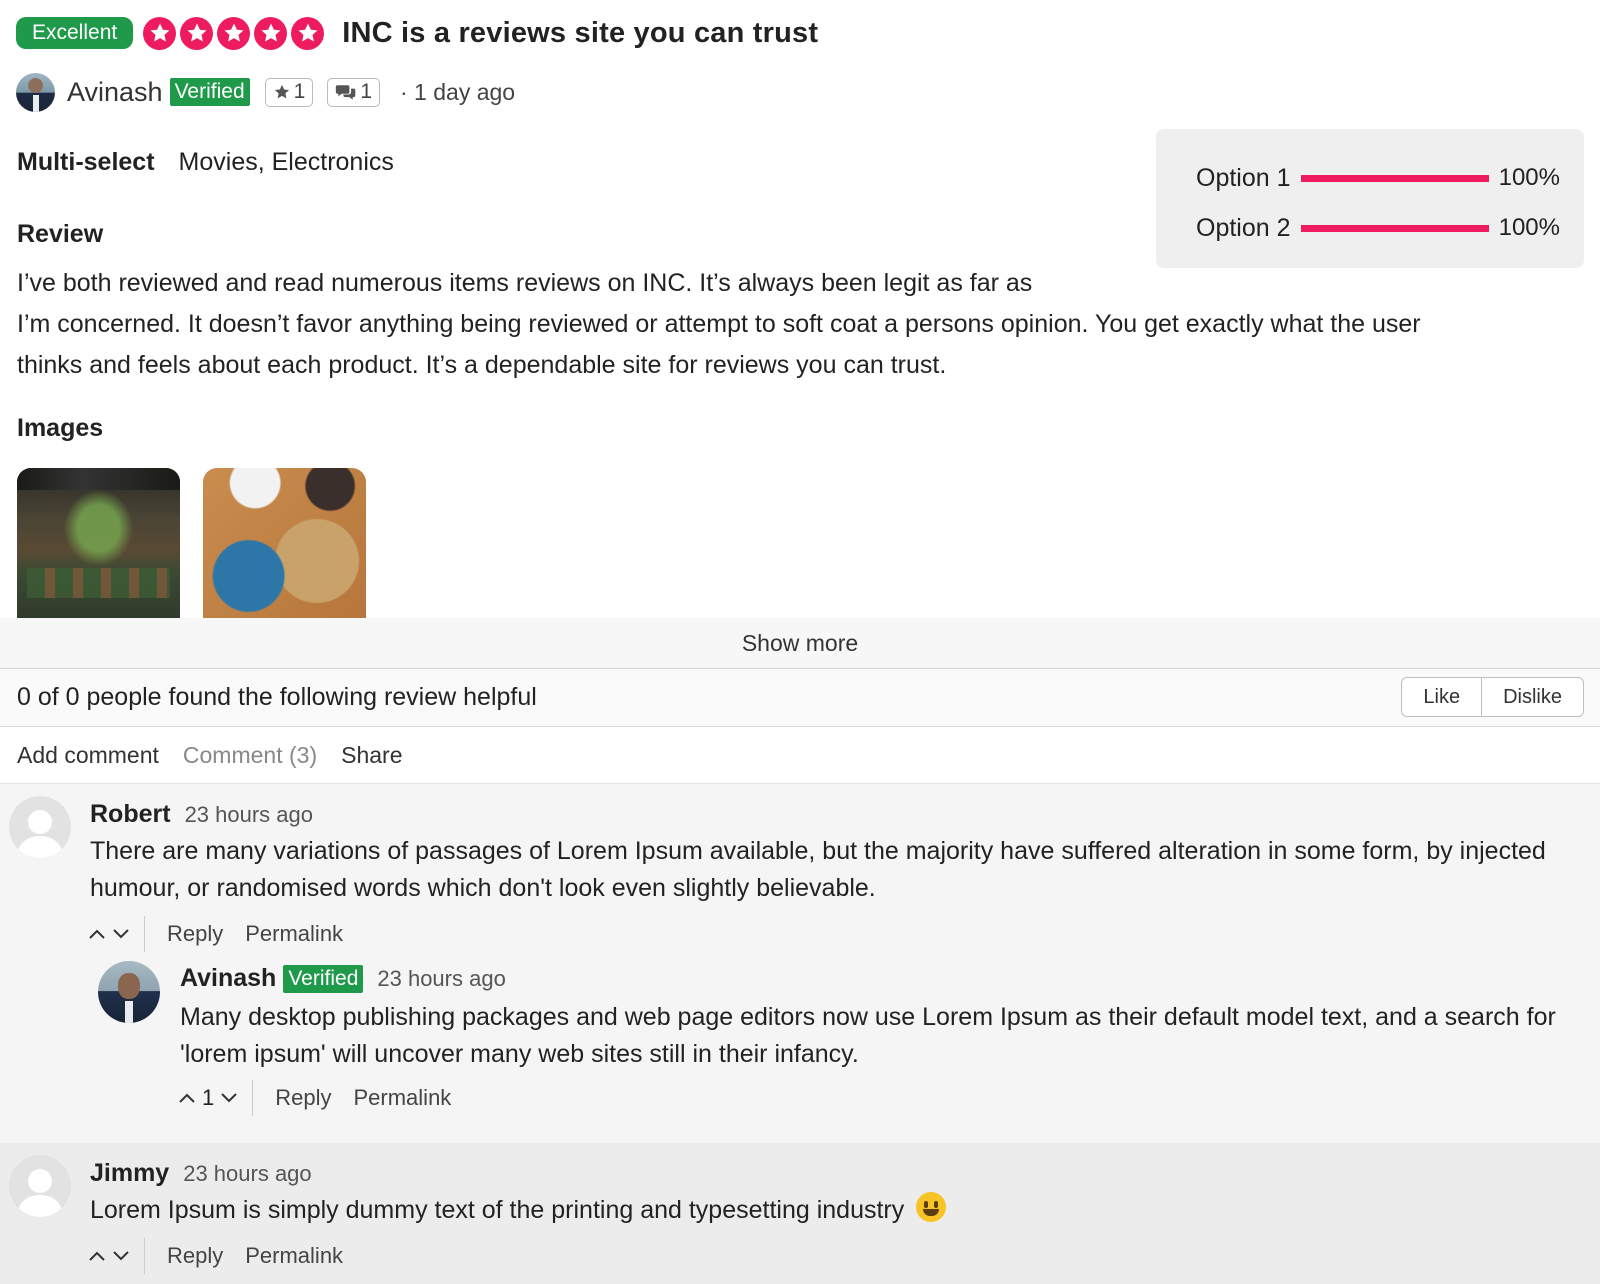 The height and width of the screenshot is (1284, 1600). What do you see at coordinates (286, 162) in the screenshot?
I see `field-value: Movies, Electronics` at bounding box center [286, 162].